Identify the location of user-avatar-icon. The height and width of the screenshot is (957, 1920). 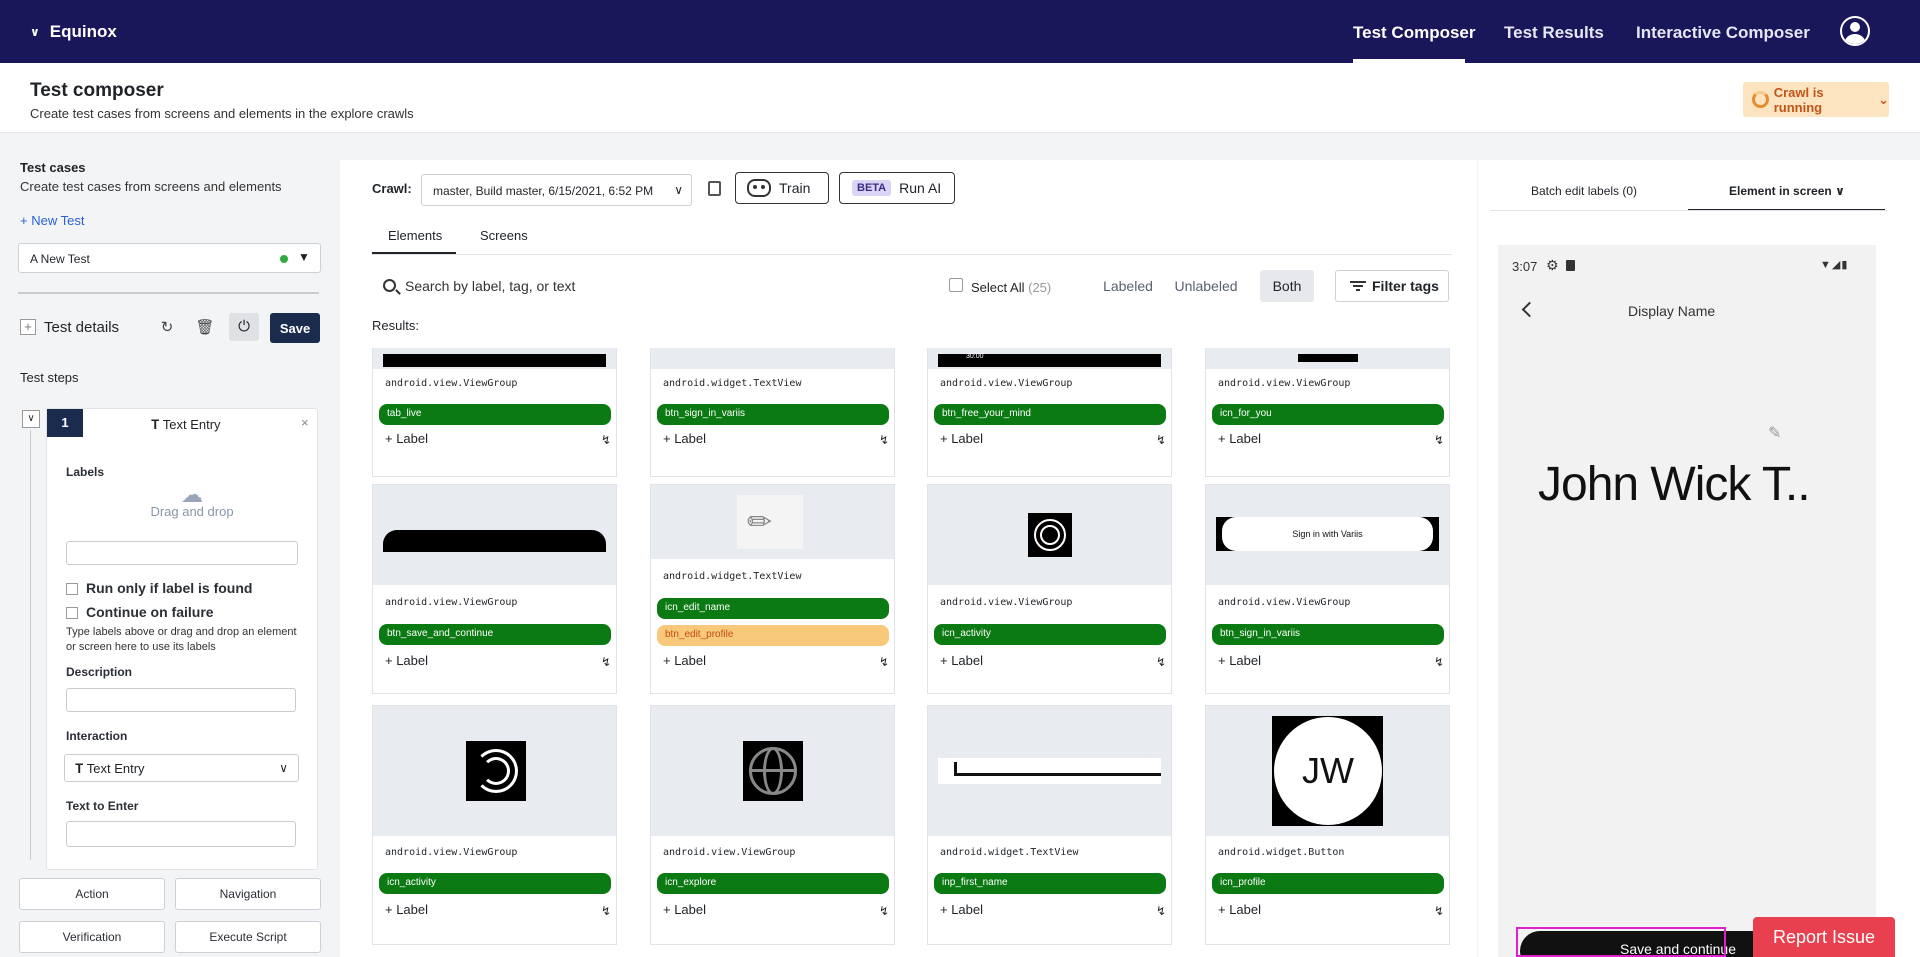
(1855, 31).